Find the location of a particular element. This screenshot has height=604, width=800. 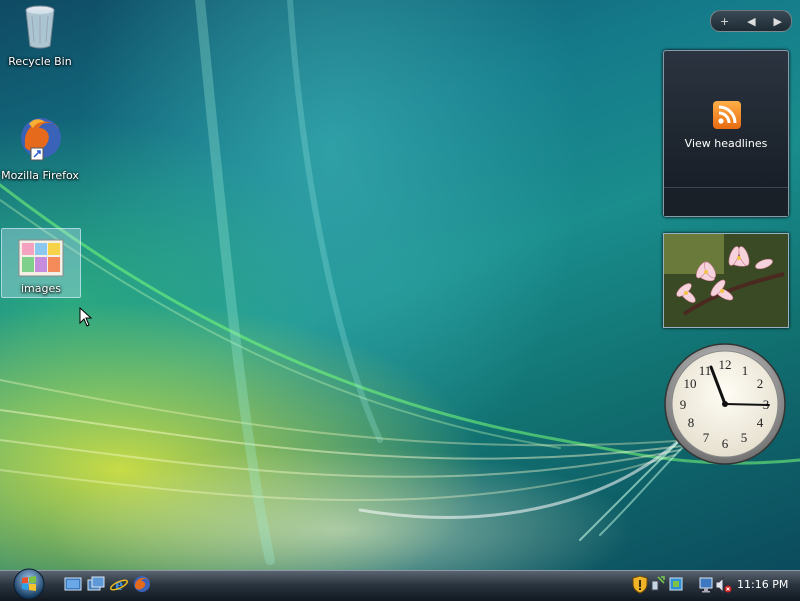

slideshow-gadget is located at coordinates (726, 280).